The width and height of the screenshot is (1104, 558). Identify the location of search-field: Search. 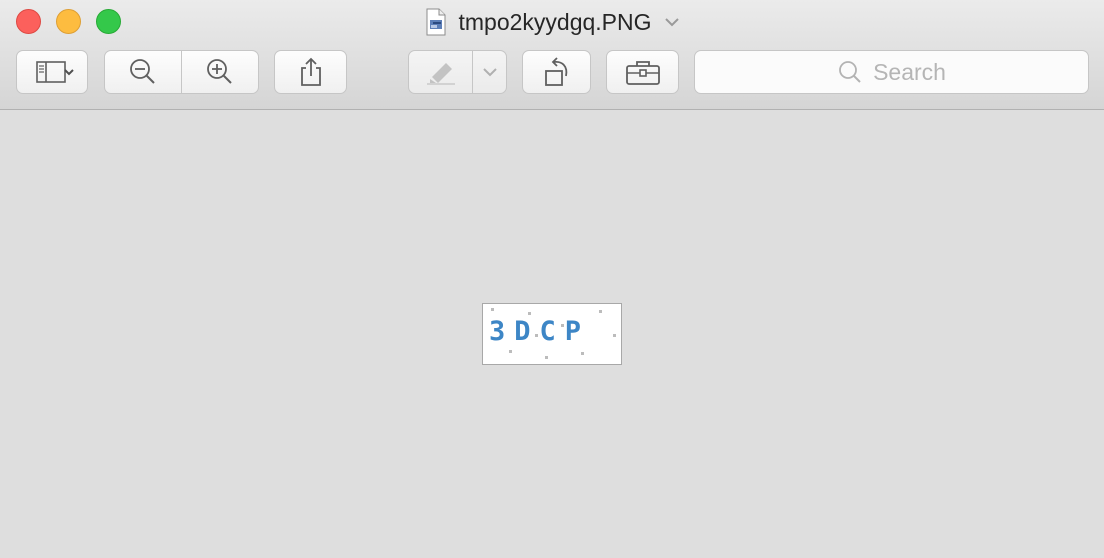
(891, 72).